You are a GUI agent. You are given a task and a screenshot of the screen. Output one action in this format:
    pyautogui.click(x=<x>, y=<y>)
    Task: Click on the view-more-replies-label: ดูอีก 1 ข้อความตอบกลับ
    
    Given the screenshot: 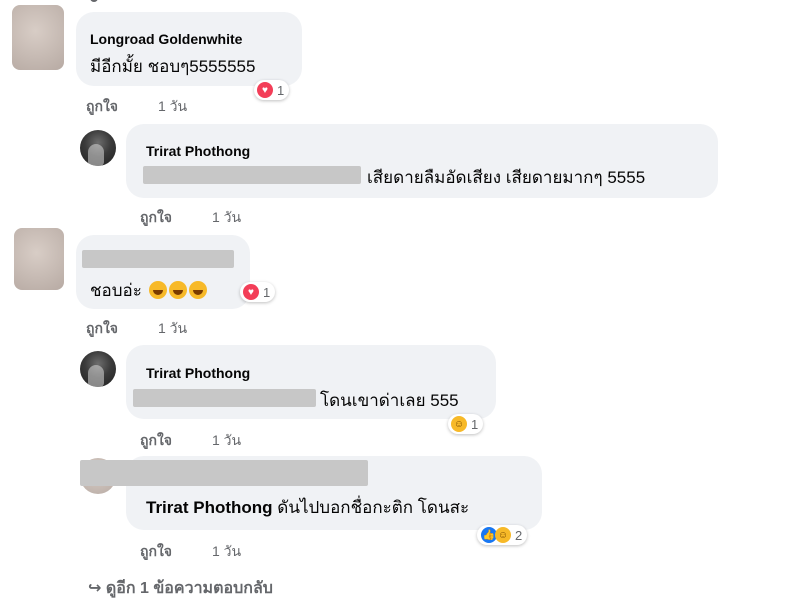 What is the action you would take?
    pyautogui.click(x=189, y=588)
    